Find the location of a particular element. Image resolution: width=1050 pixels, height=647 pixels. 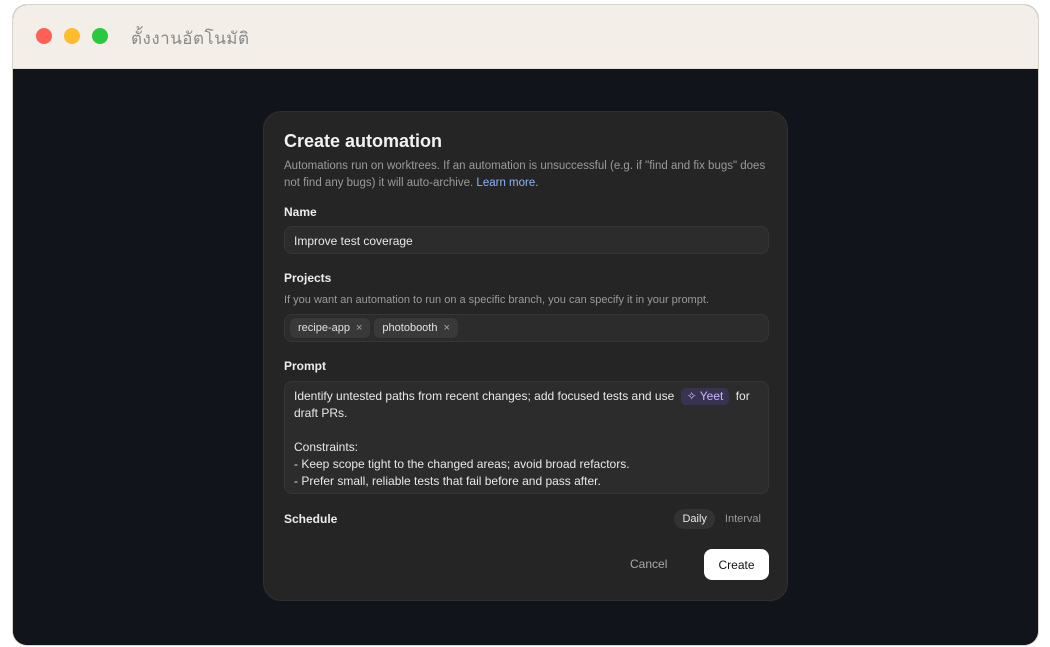

sparkle-icon: ✧ is located at coordinates (691, 396).